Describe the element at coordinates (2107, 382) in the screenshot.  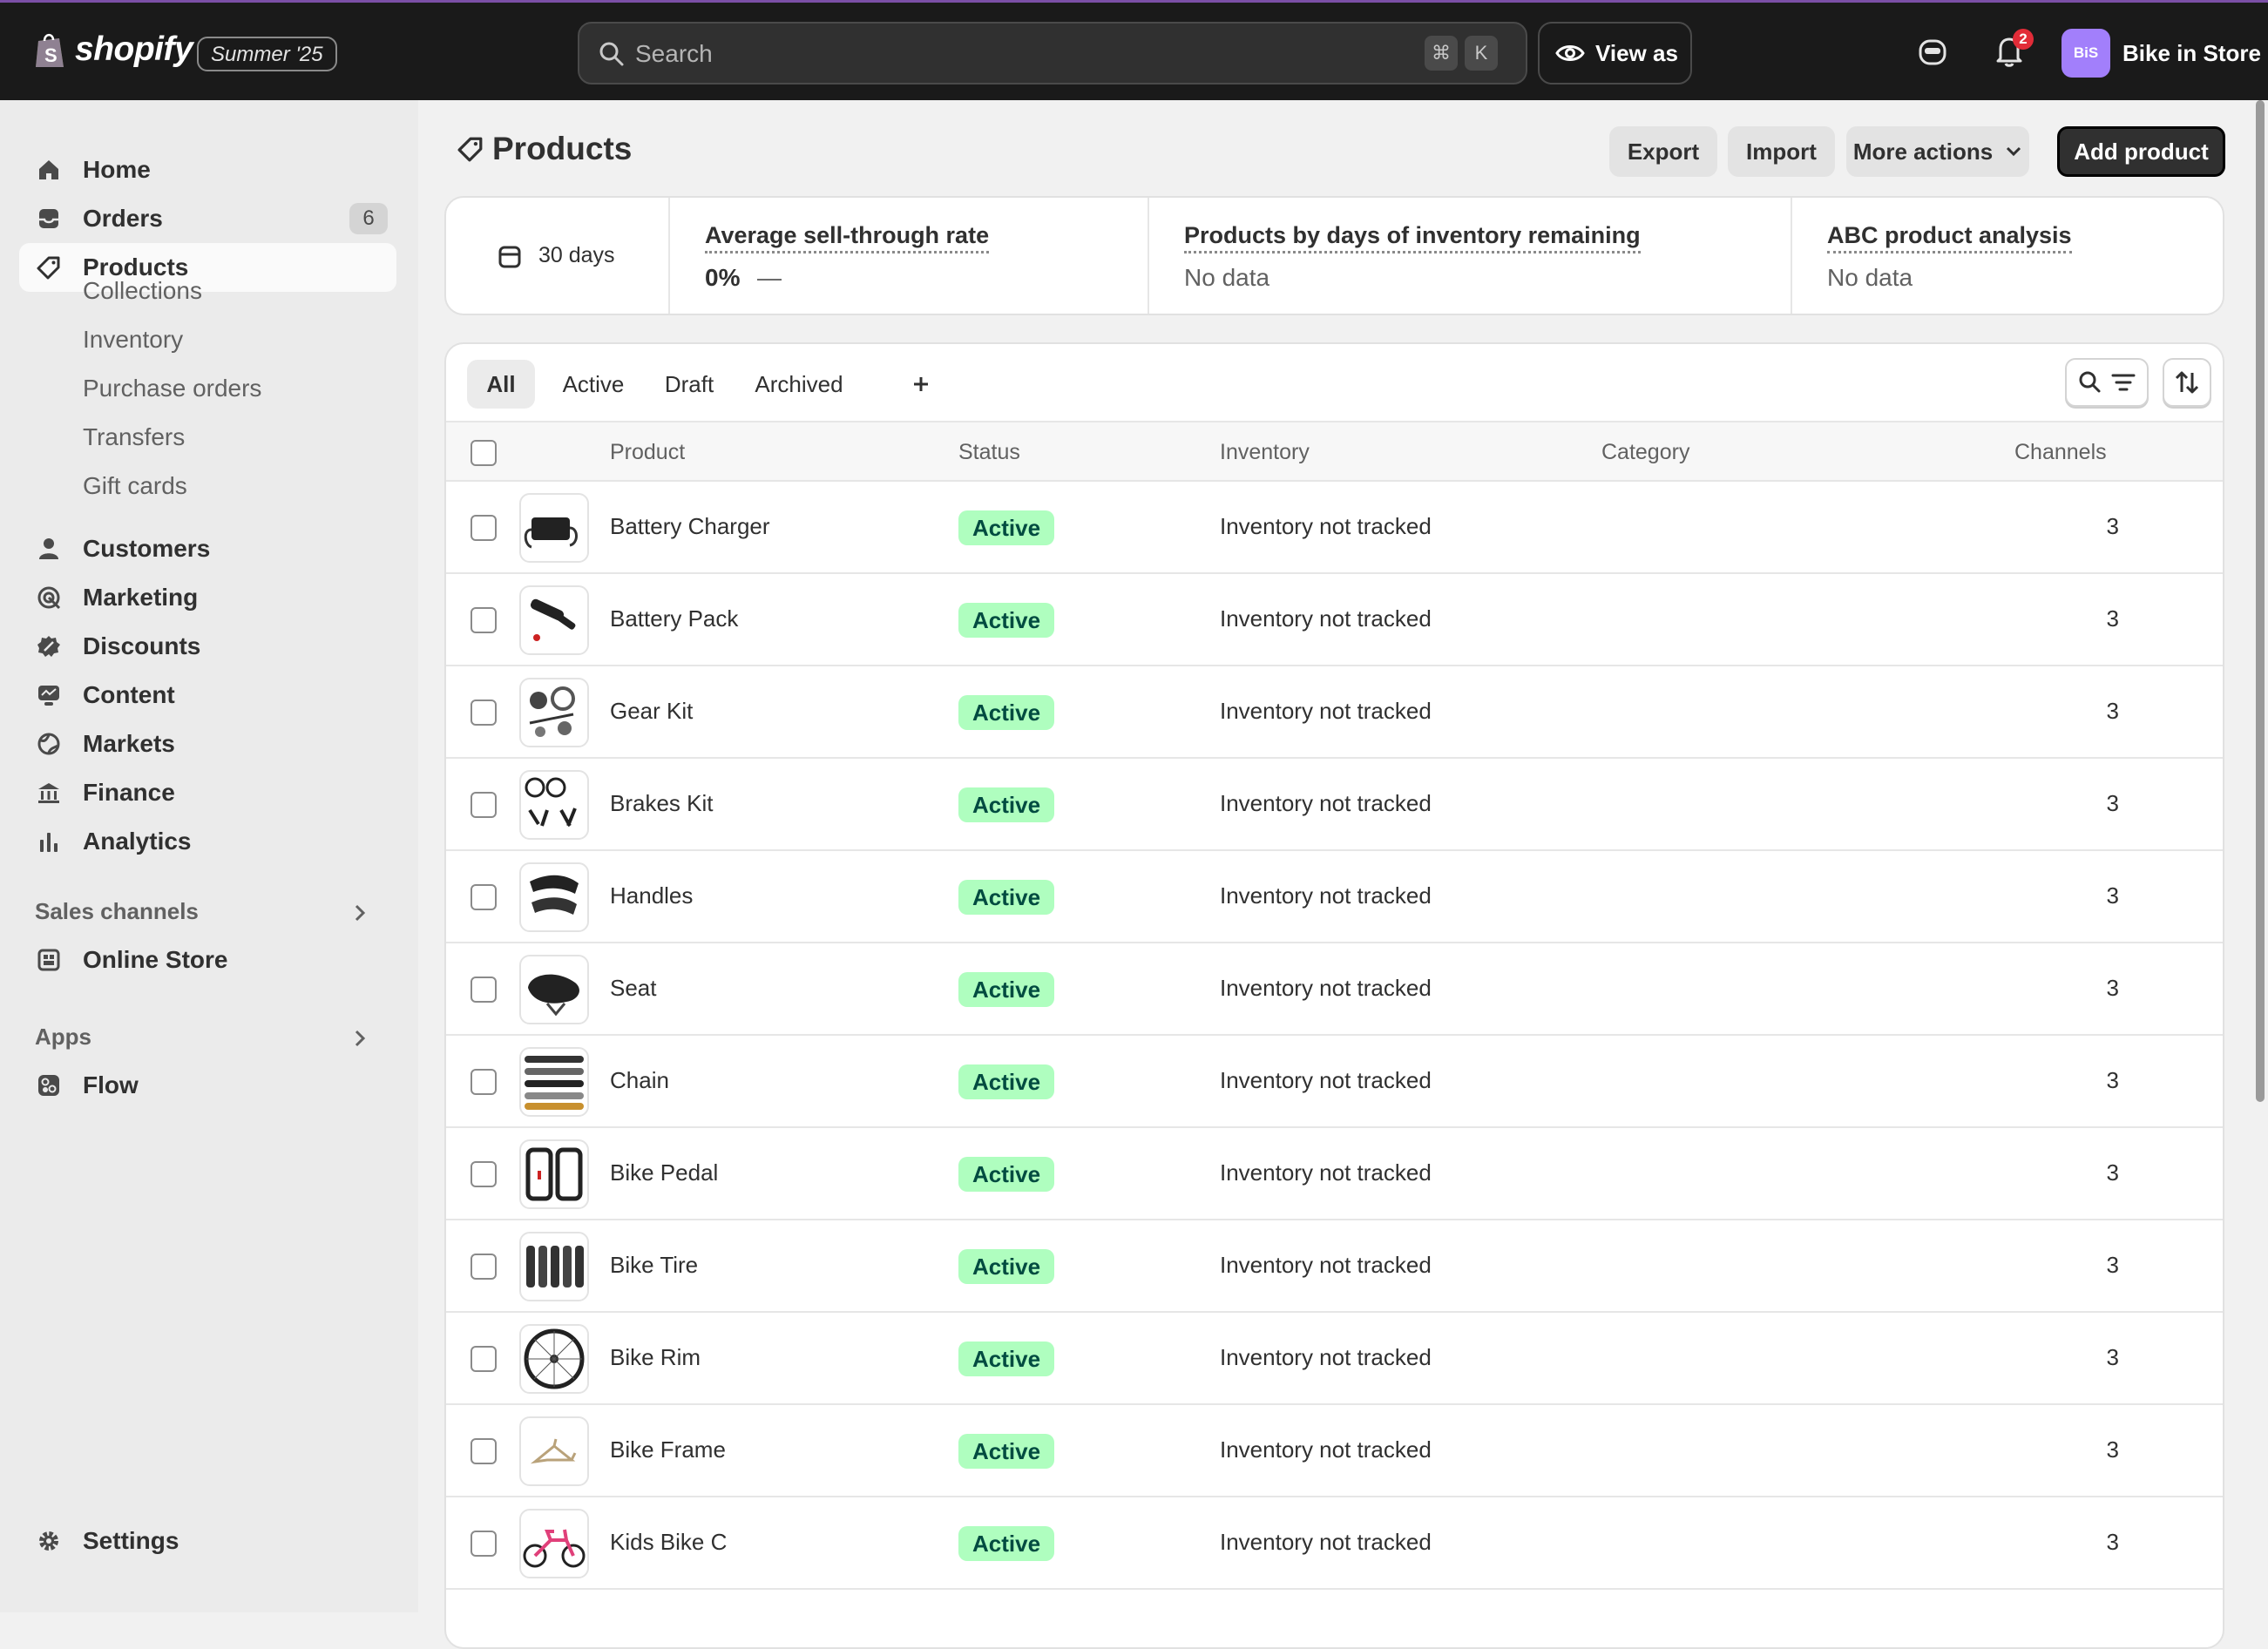
I see `search-filter-button` at that location.